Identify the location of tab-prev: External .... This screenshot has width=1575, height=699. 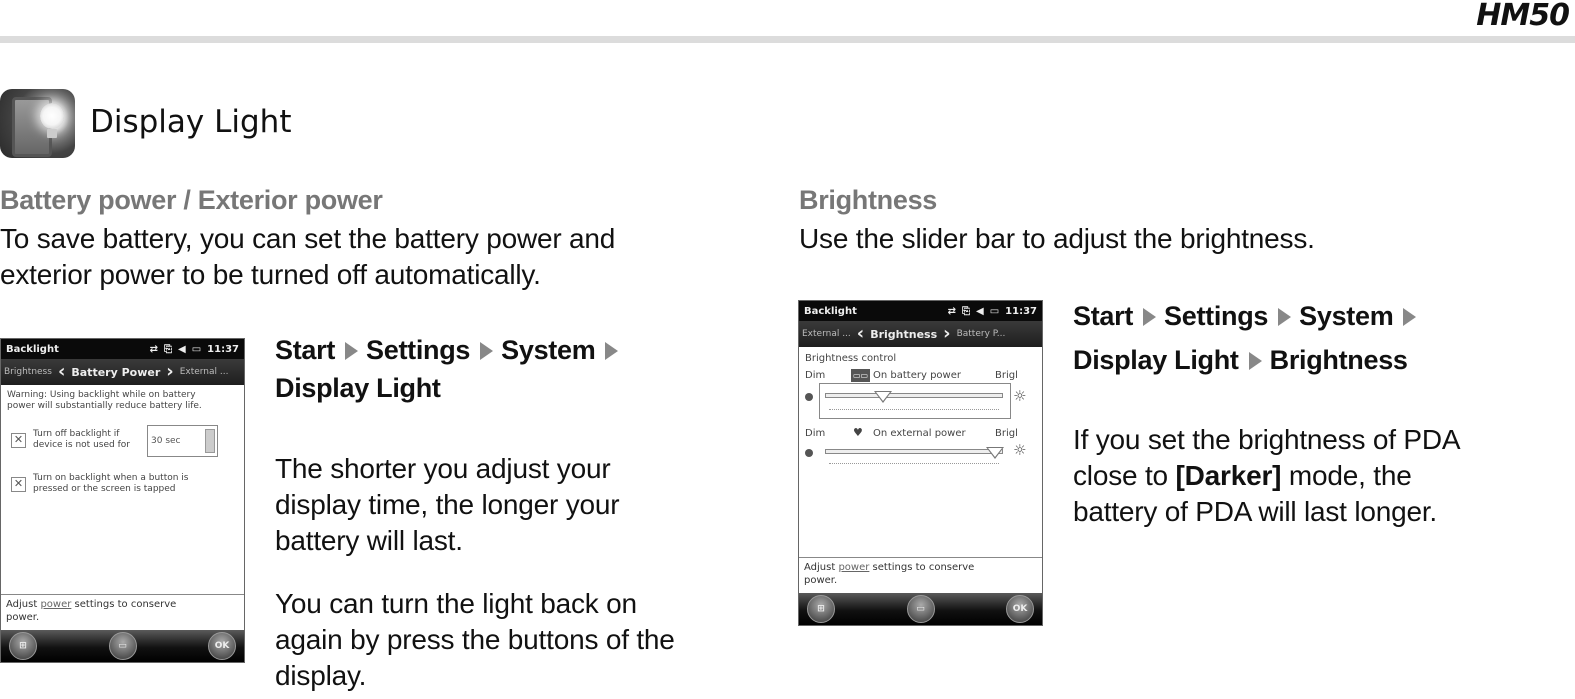
(826, 334).